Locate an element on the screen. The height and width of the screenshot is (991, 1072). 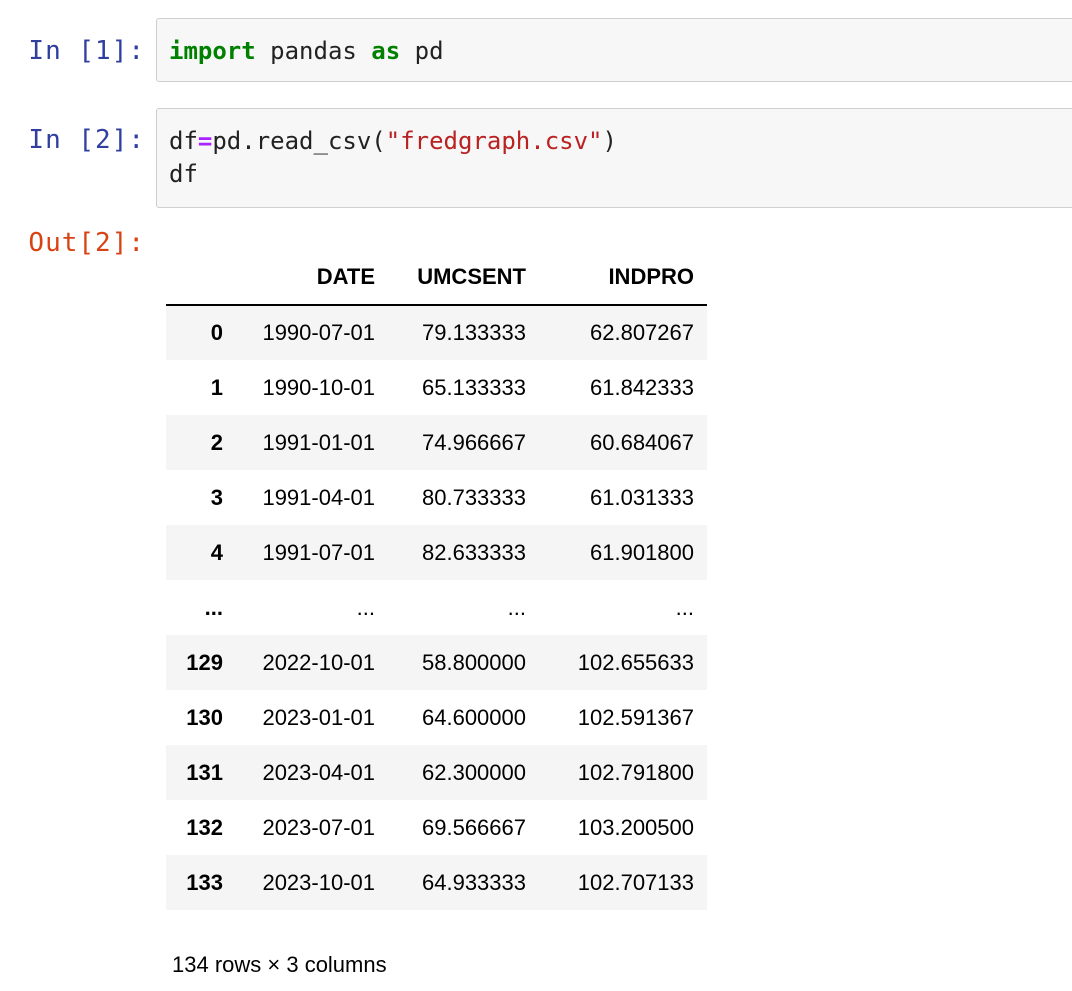
table-row: 2 1991-01-01 74.966667 60.684067 is located at coordinates (436, 442).